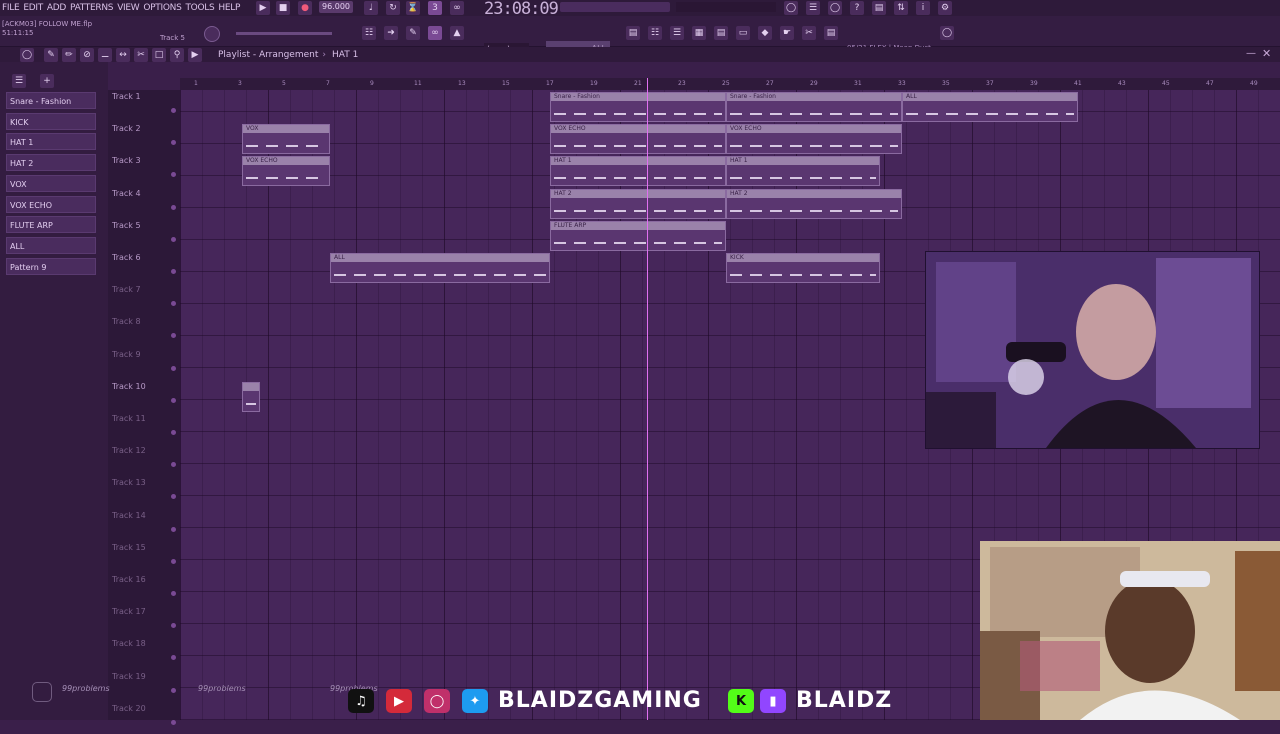 The width and height of the screenshot is (1280, 734). Describe the element at coordinates (19, 81) in the screenshot. I see `picker-view-icon: ☰` at that location.